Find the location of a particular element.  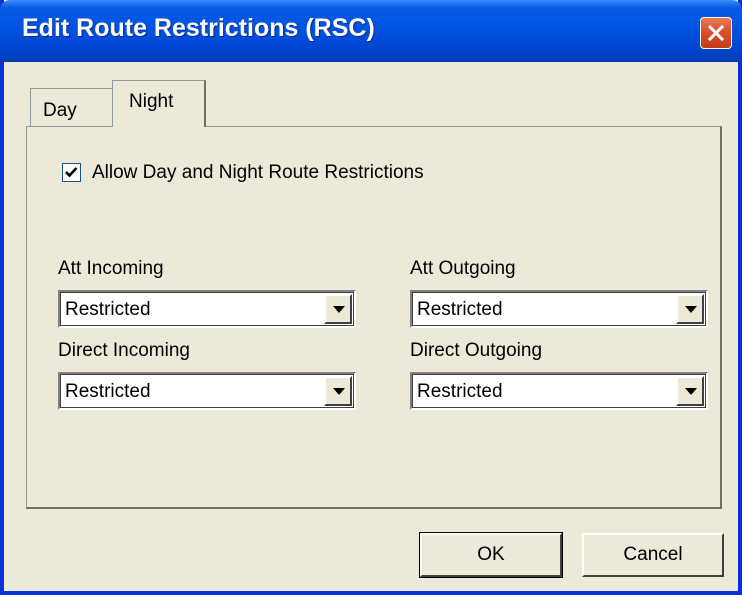

checkmark-icon is located at coordinates (71, 172).